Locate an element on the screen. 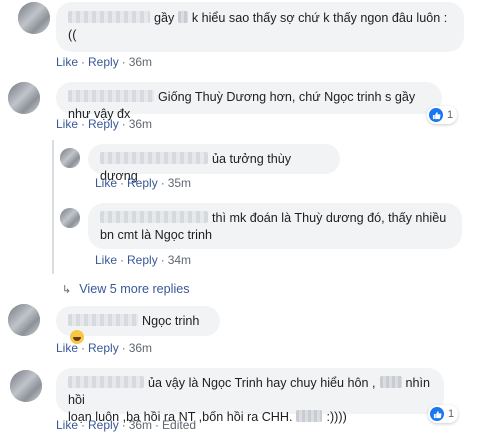  comment-actions: Like · Reply · 36m · Edited is located at coordinates (126, 425).